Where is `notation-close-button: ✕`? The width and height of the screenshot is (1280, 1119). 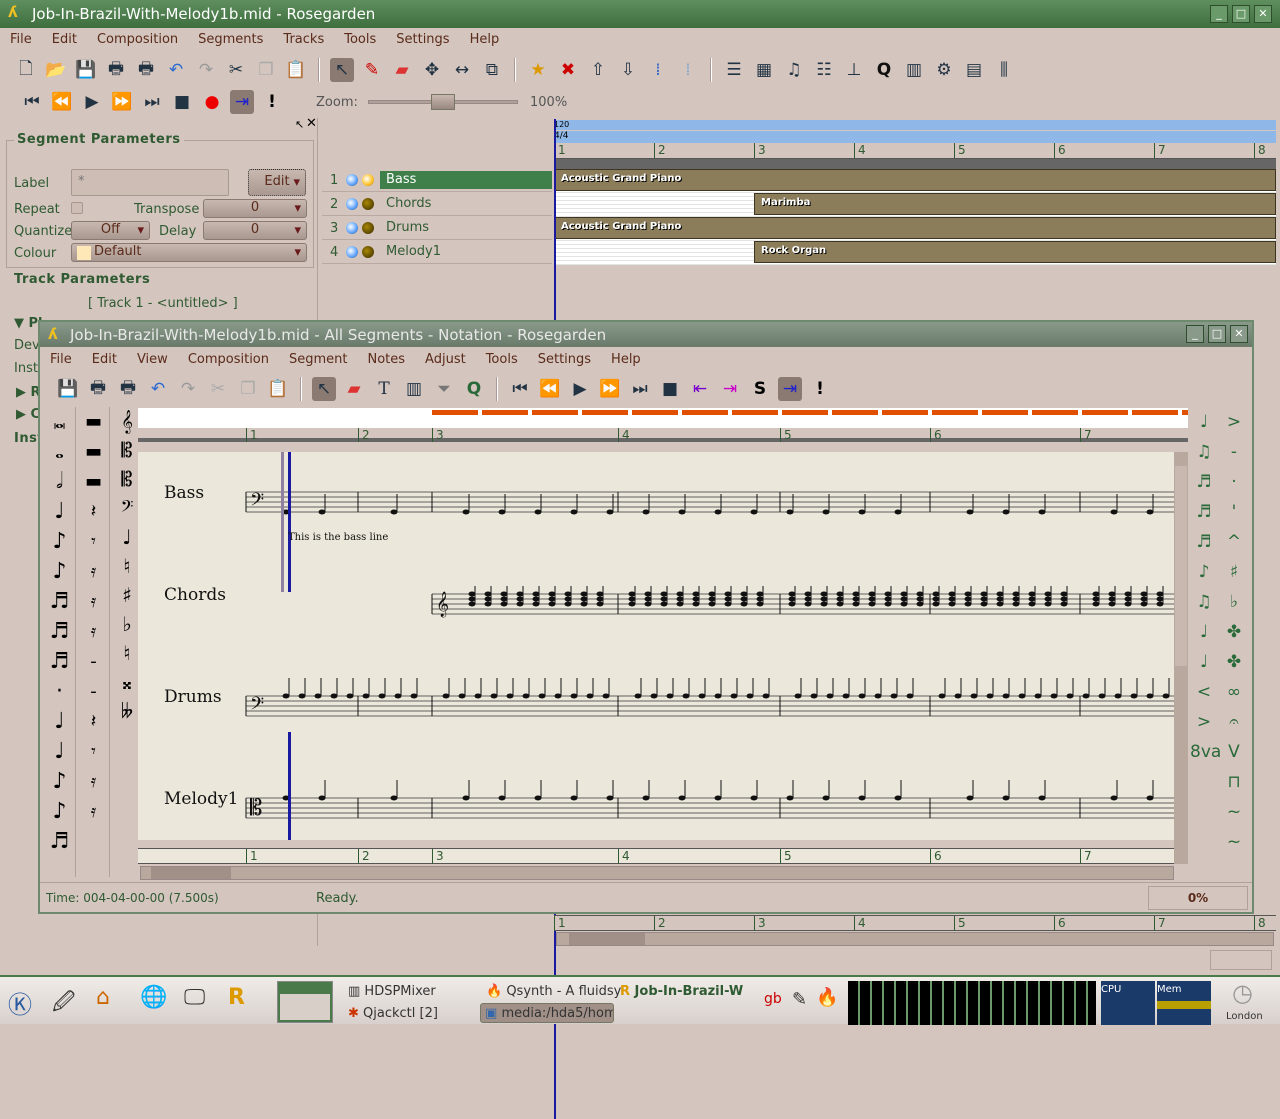 notation-close-button: ✕ is located at coordinates (1239, 334).